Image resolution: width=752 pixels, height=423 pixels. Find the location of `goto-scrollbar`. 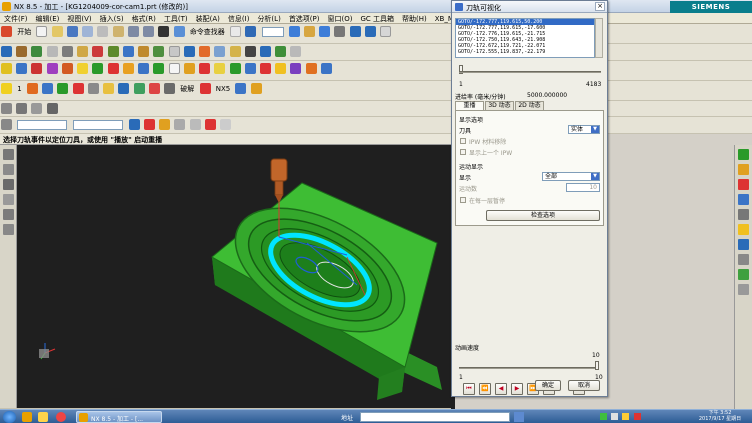

goto-scrollbar is located at coordinates (599, 38).